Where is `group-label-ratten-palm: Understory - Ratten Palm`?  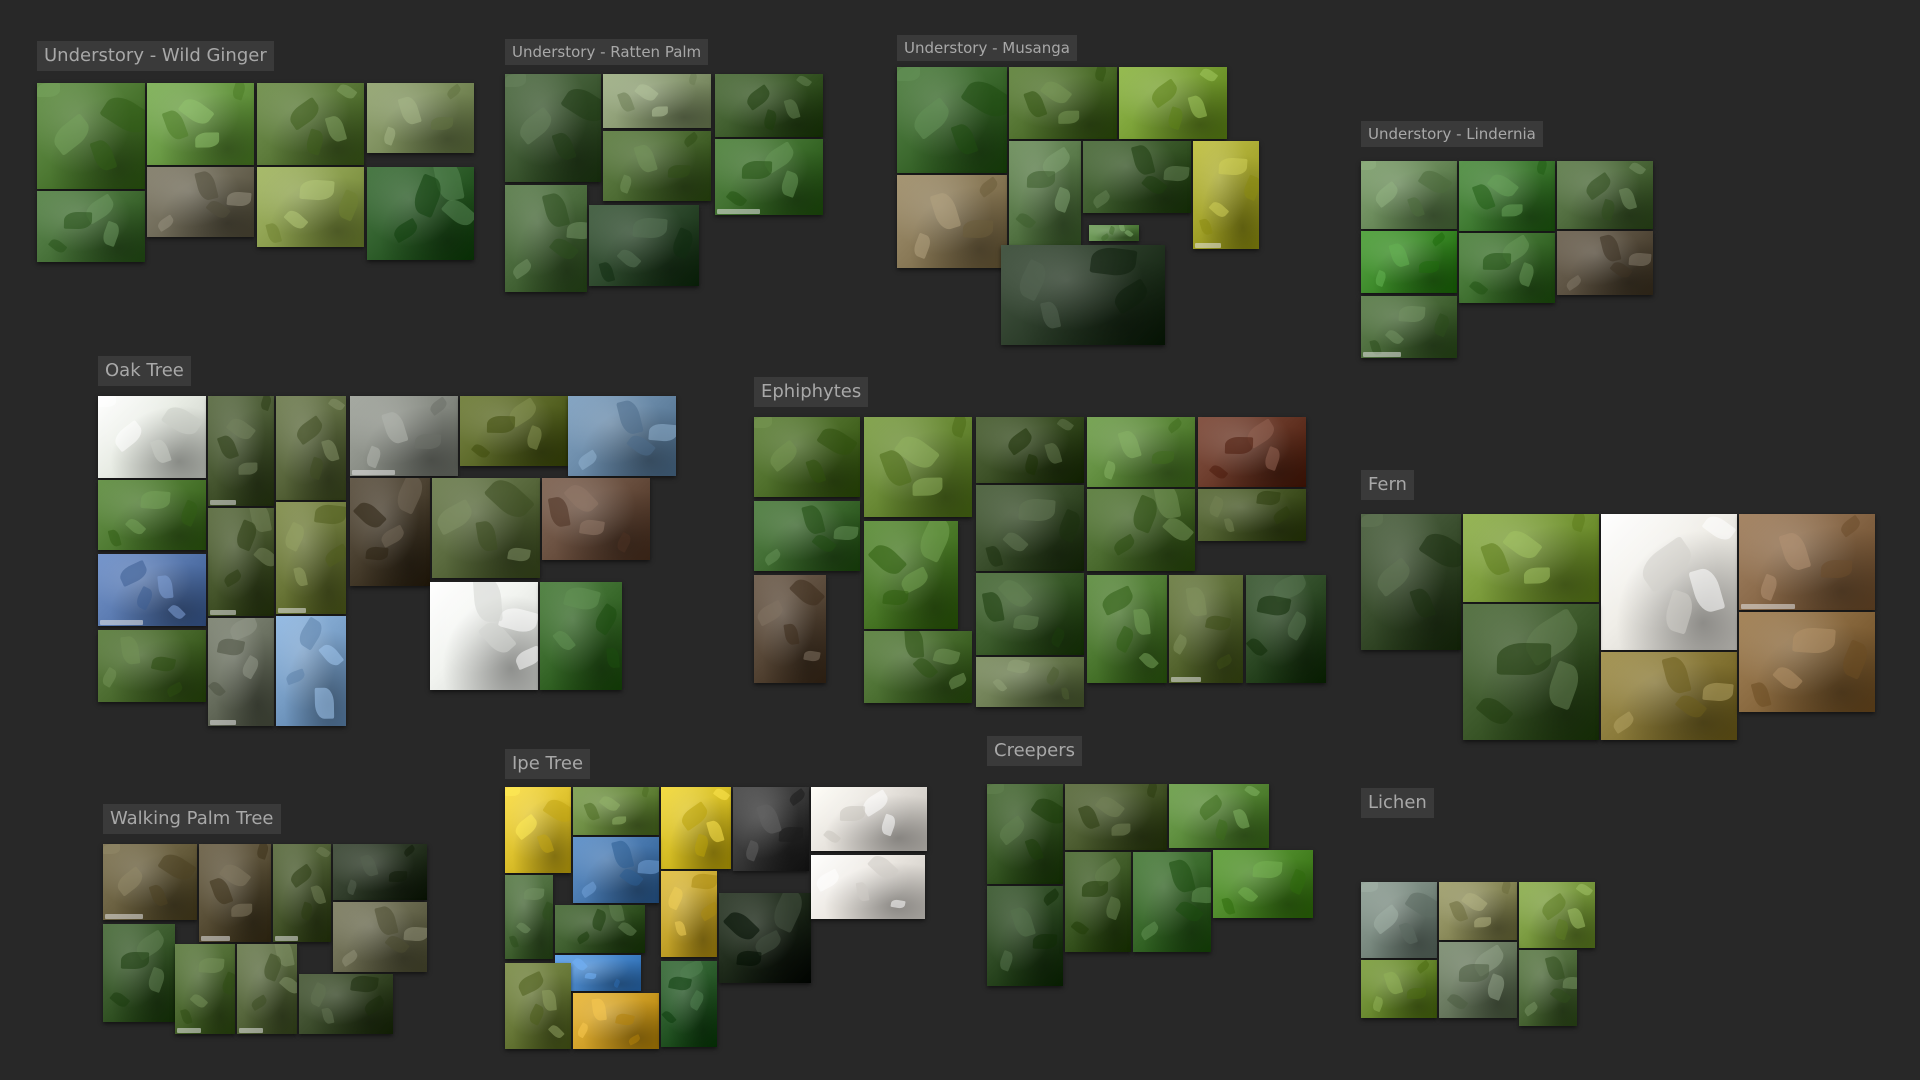
group-label-ratten-palm: Understory - Ratten Palm is located at coordinates (607, 52).